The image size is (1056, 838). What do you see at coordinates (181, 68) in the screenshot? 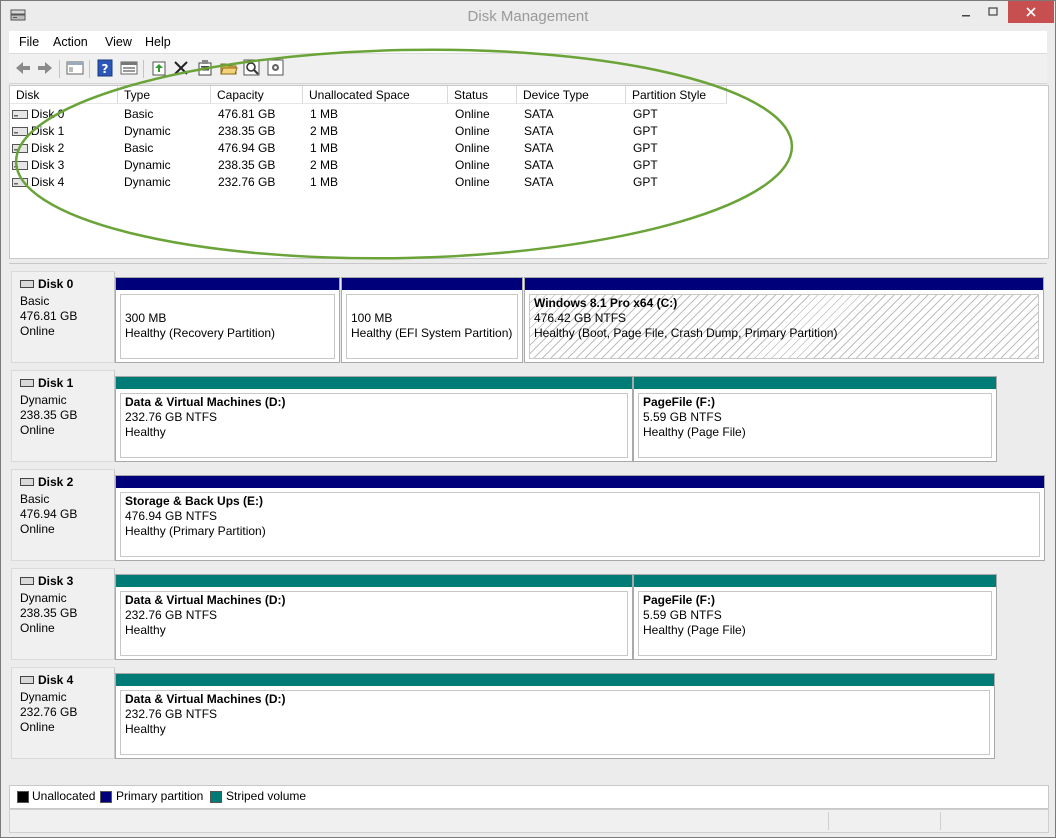
I see `delete-button` at bounding box center [181, 68].